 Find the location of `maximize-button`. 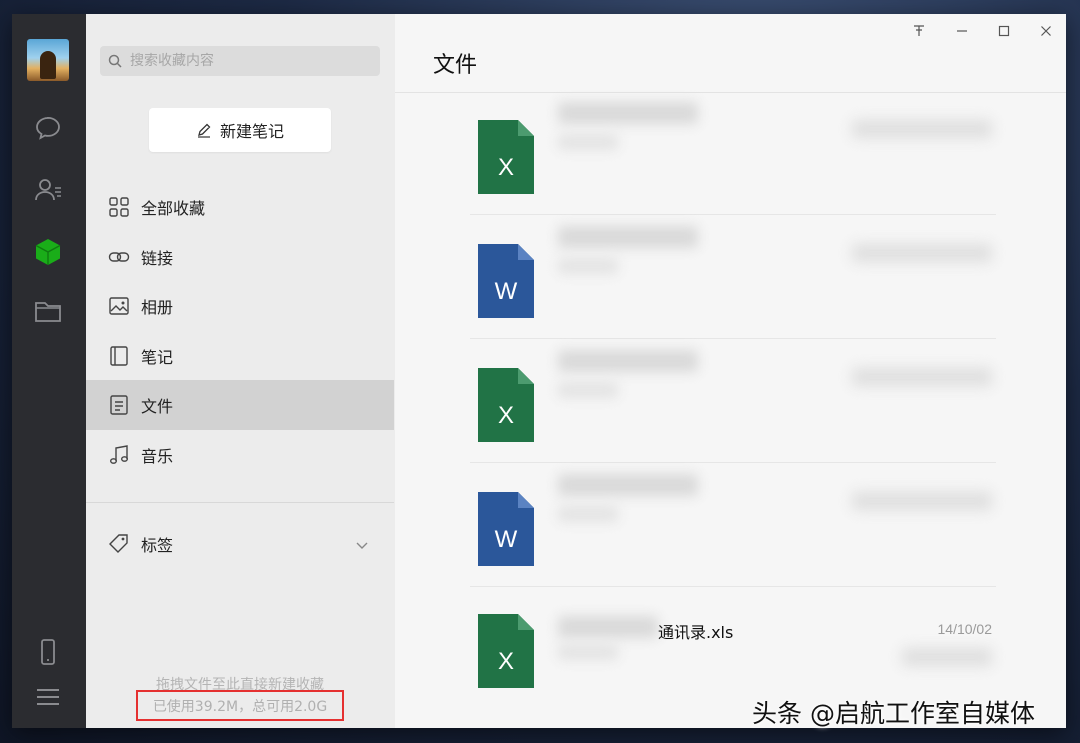

maximize-button is located at coordinates (1004, 31).